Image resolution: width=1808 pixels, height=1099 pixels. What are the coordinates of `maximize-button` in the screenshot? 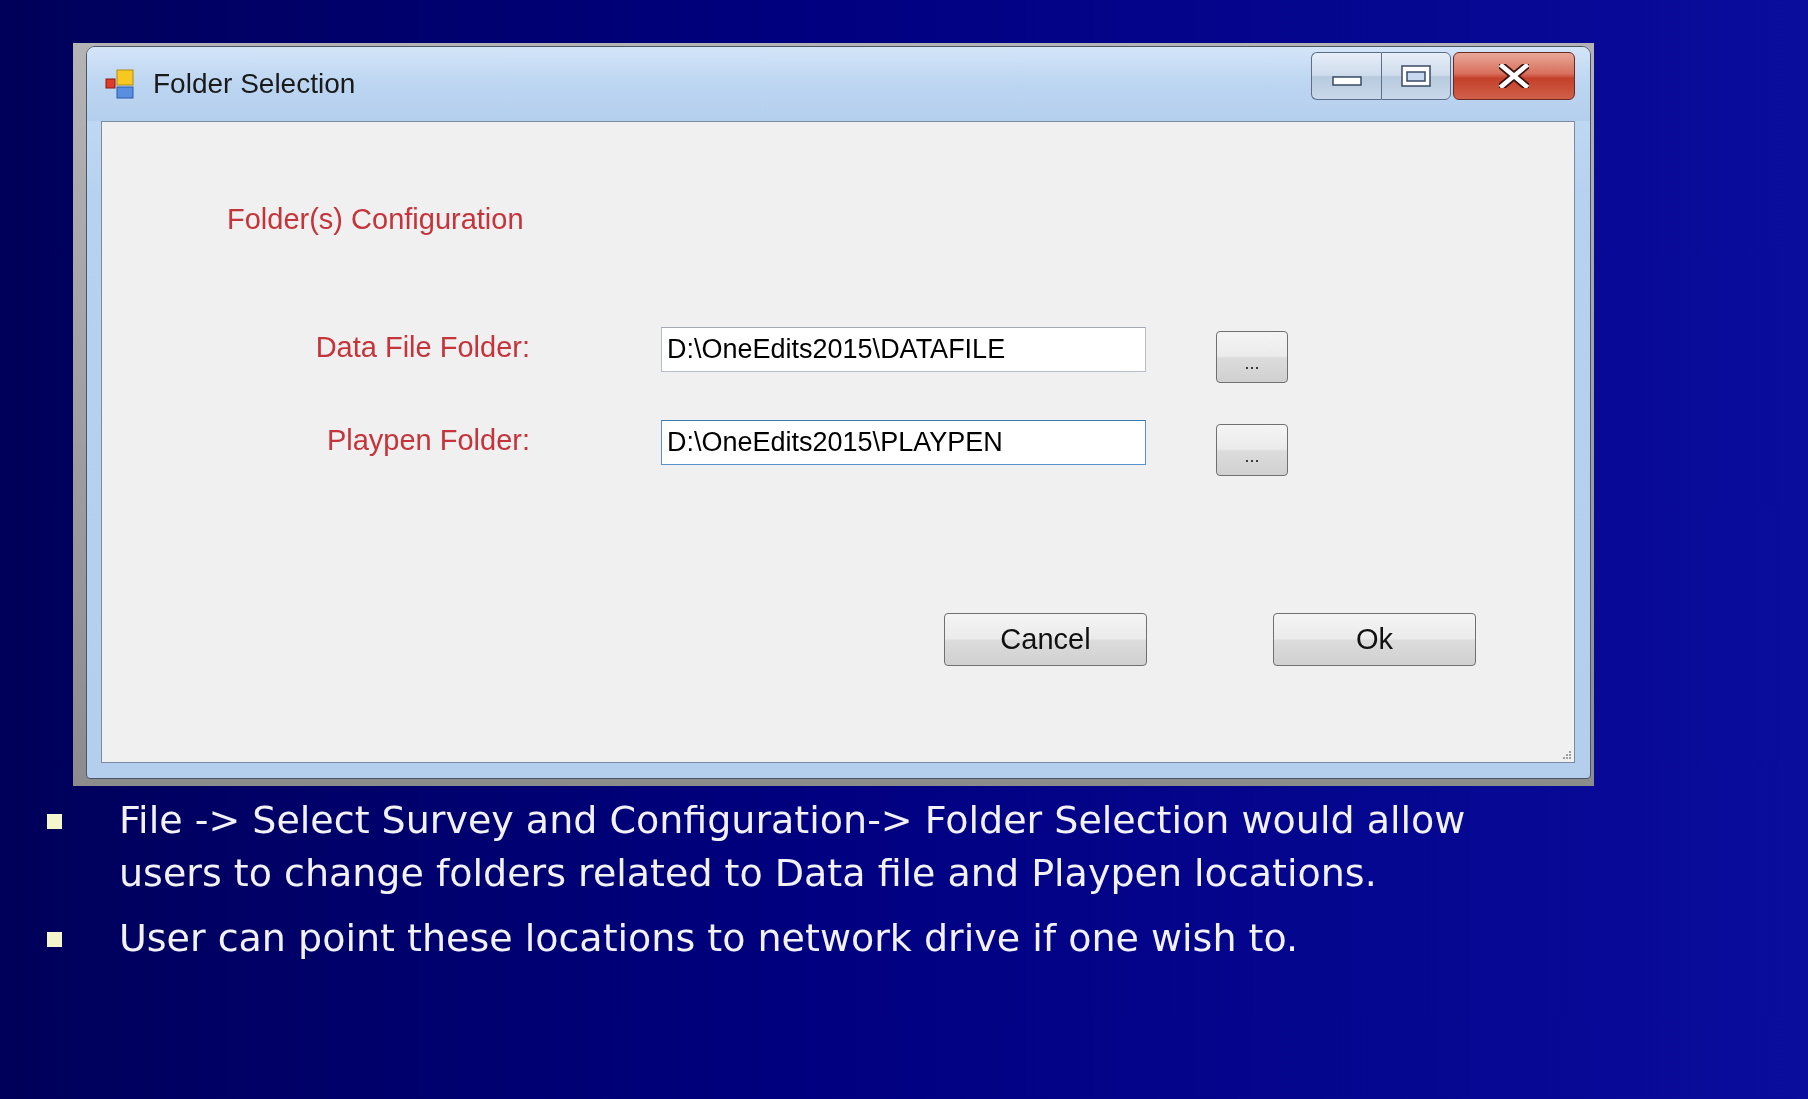 It's located at (1416, 76).